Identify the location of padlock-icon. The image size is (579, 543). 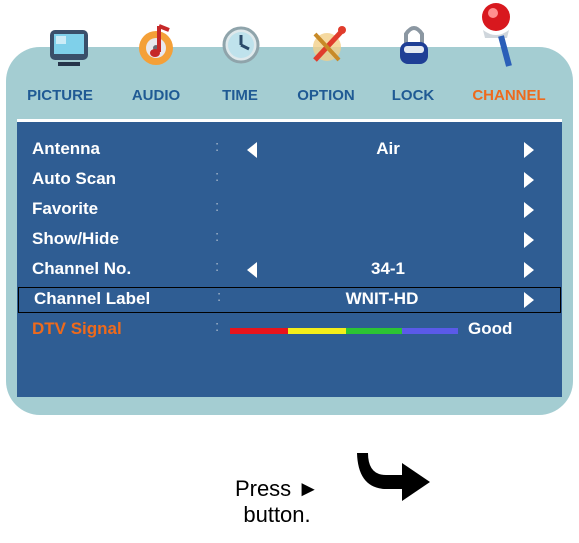
(414, 39).